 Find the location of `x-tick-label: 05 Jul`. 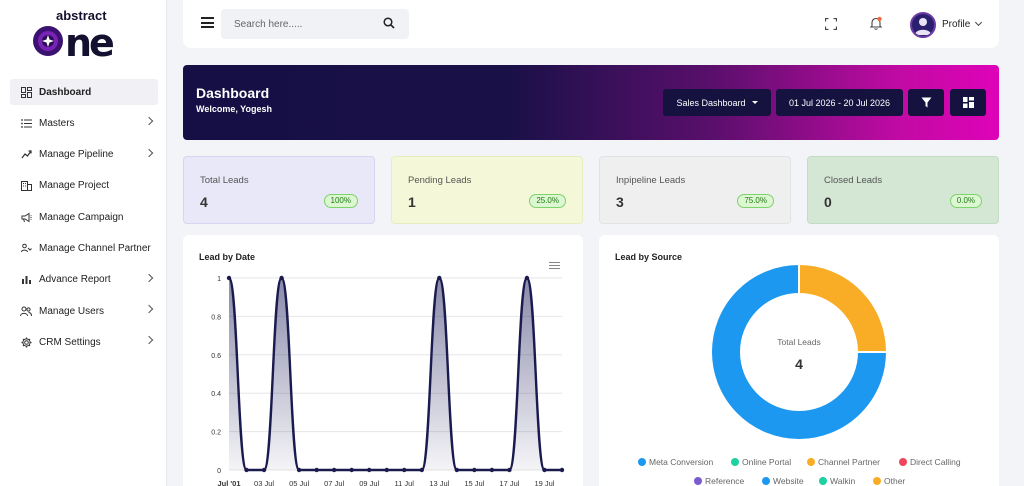

x-tick-label: 05 Jul is located at coordinates (299, 482).